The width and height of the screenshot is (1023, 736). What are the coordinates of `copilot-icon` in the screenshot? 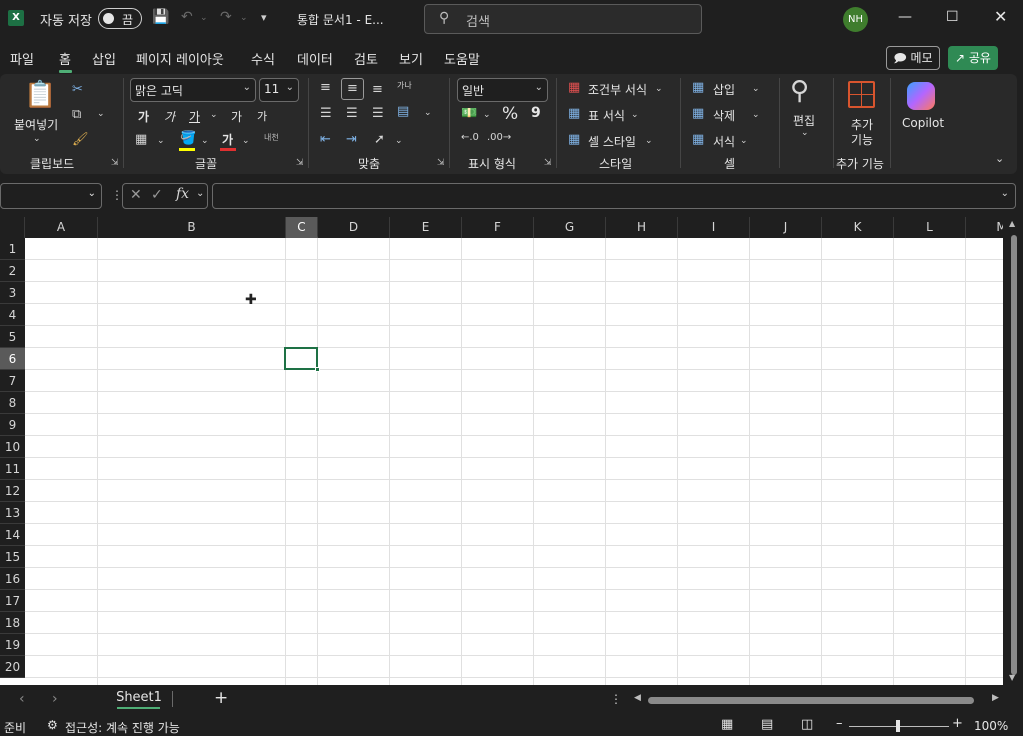 It's located at (921, 96).